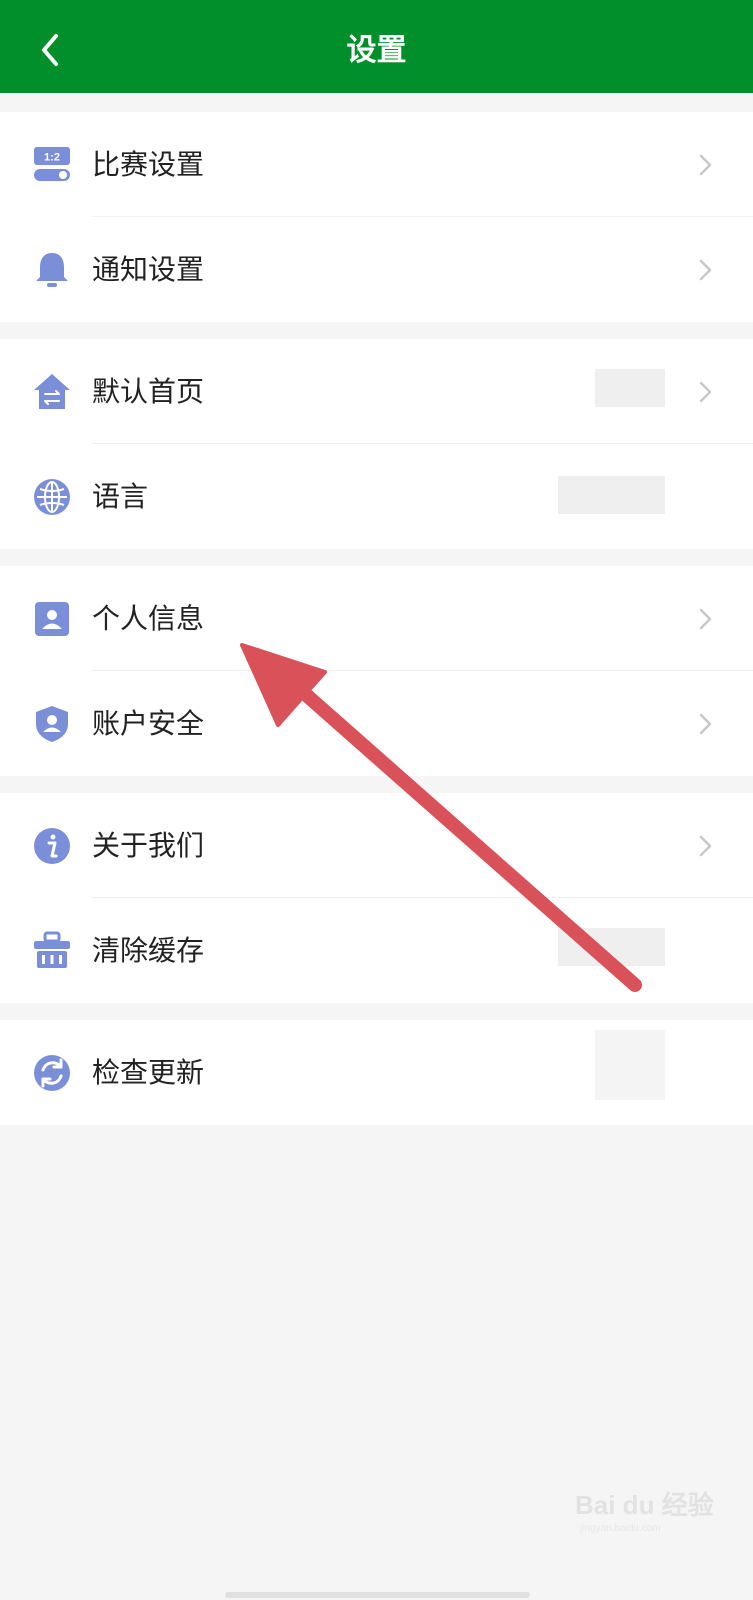 The width and height of the screenshot is (753, 1600). I want to click on settings-group-update: 检查更新, so click(376, 1072).